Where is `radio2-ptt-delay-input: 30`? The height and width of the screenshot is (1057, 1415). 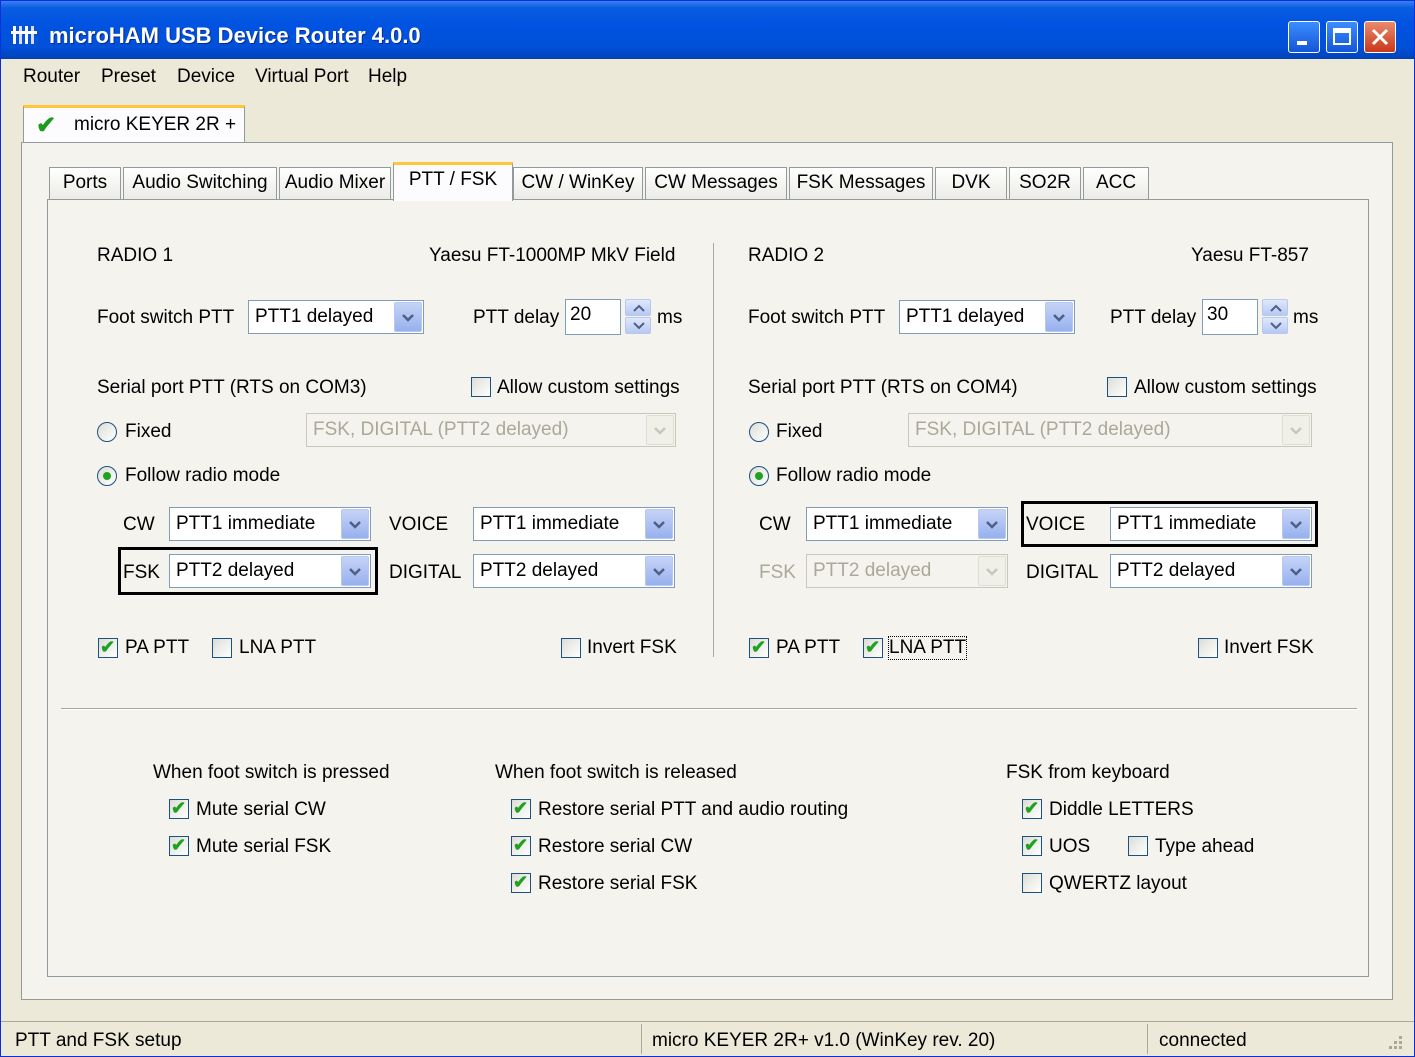 radio2-ptt-delay-input: 30 is located at coordinates (1230, 317).